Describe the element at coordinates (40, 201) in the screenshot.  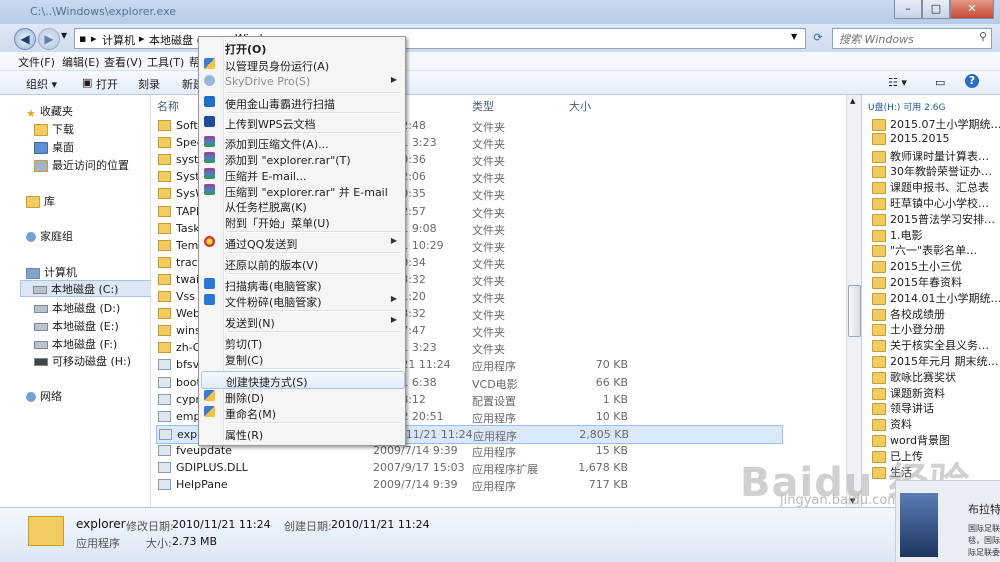
I see `nav-libraries: 库` at that location.